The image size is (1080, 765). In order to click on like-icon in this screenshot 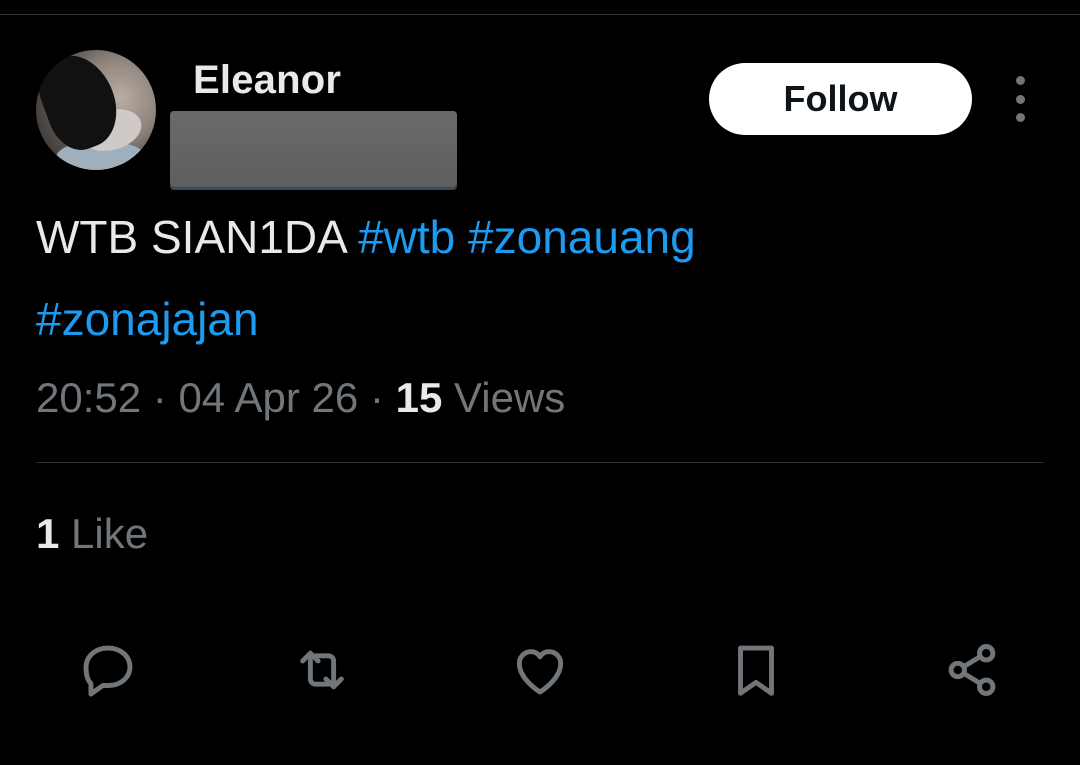, I will do `click(540, 672)`.